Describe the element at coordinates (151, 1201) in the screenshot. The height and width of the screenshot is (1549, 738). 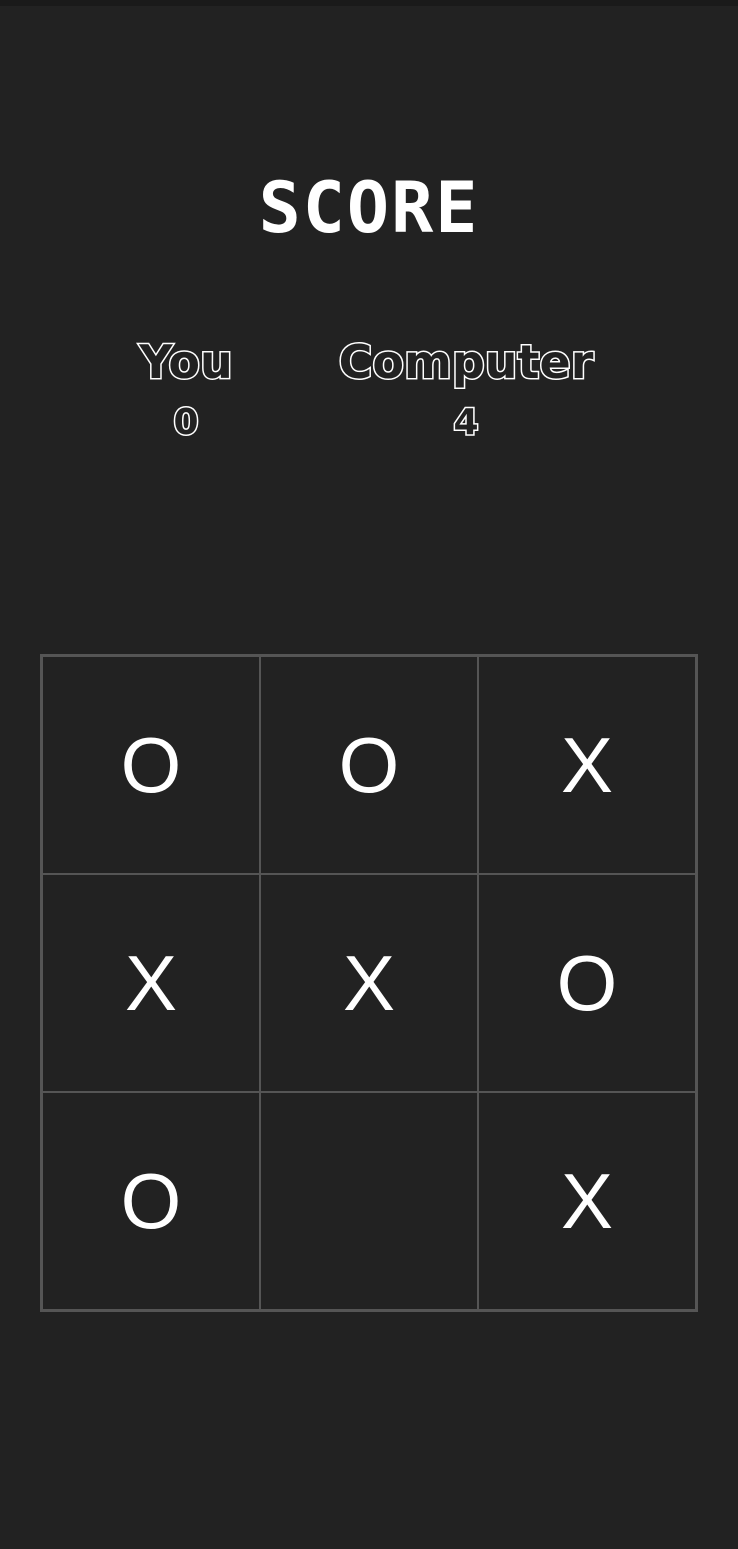
I see `board-cell-7: O` at that location.